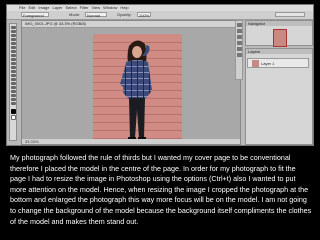  What do you see at coordinates (13, 35) in the screenshot?
I see `lasso-tool-icon` at bounding box center [13, 35].